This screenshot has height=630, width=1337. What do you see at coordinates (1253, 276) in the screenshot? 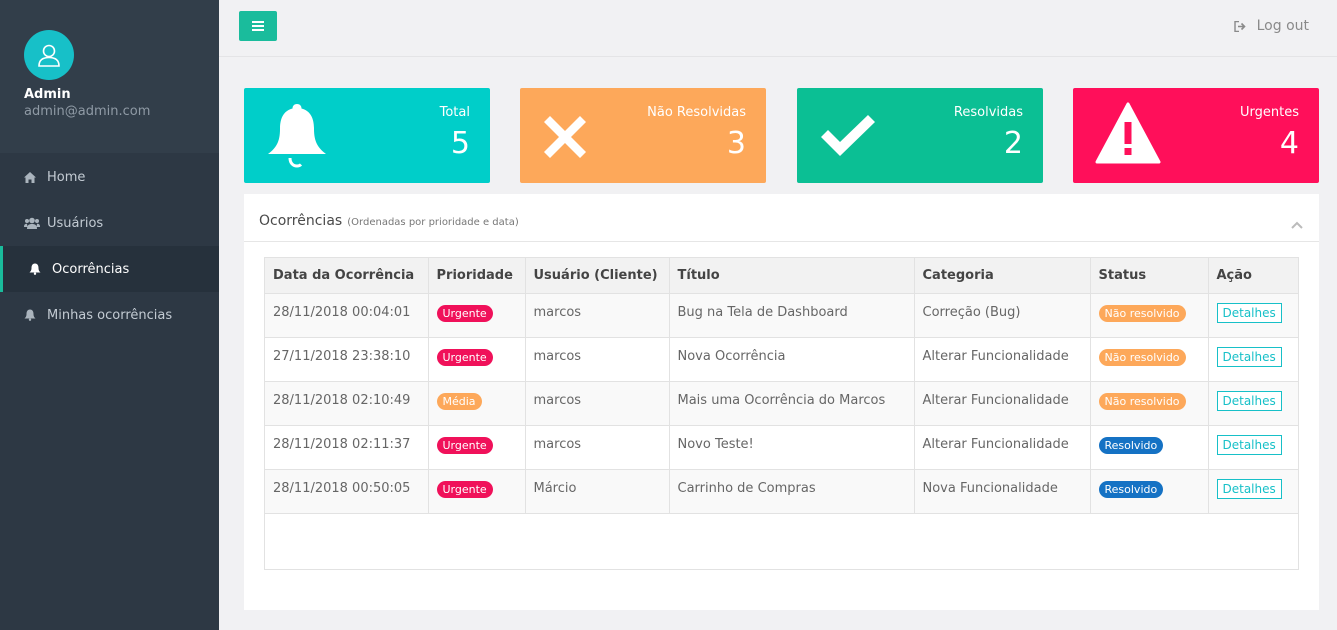
I see `column-header: Ação` at bounding box center [1253, 276].